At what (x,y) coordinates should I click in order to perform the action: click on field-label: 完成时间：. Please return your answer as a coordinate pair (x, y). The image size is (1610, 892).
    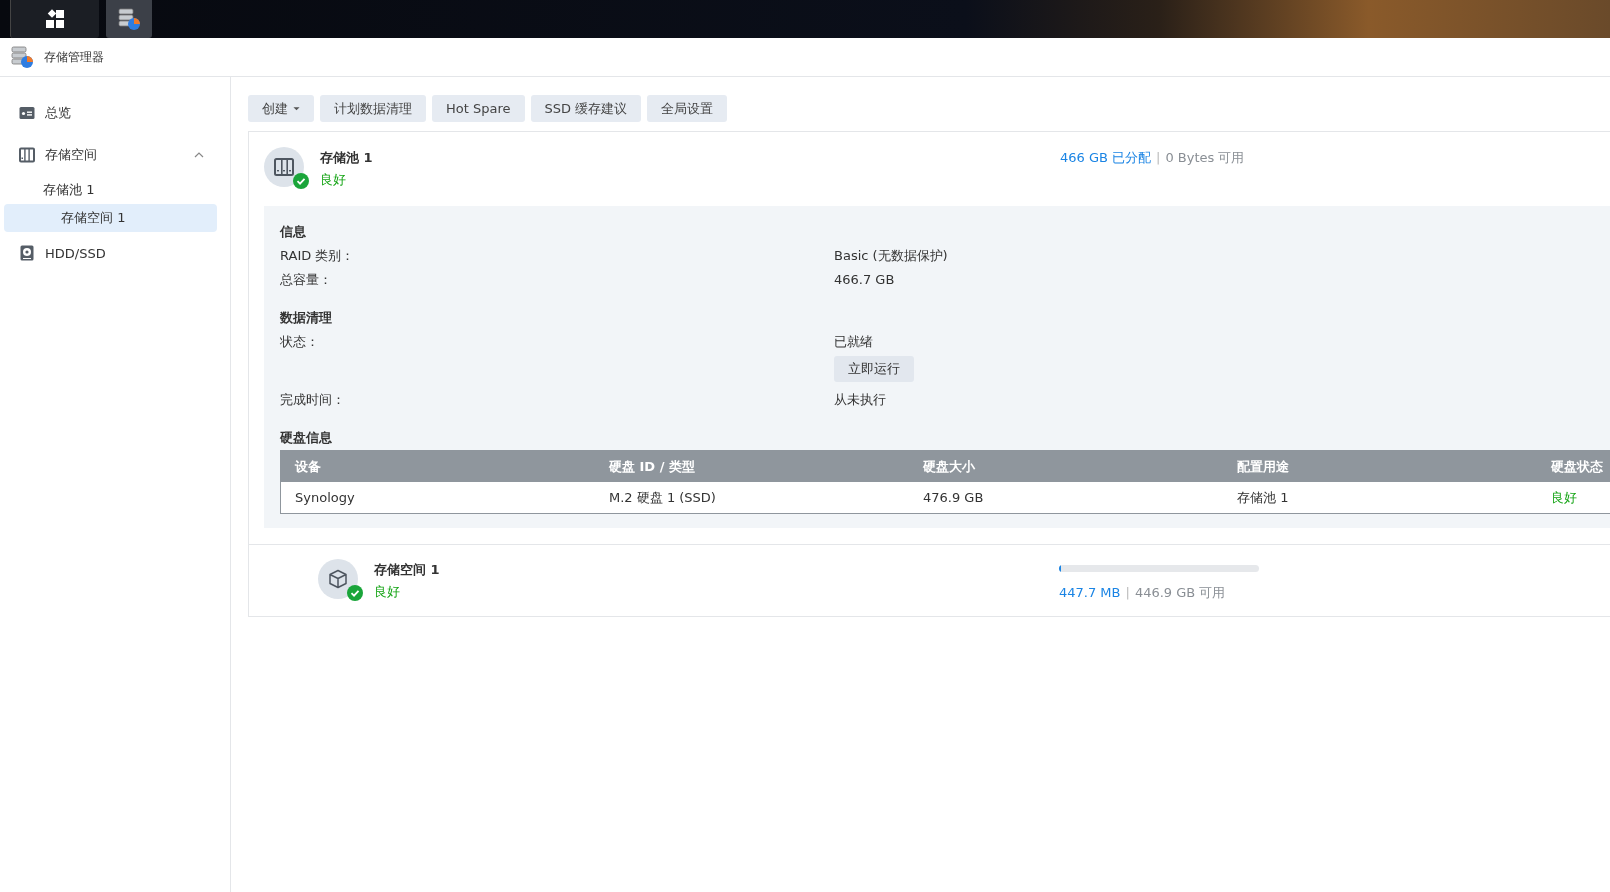
    Looking at the image, I should click on (313, 400).